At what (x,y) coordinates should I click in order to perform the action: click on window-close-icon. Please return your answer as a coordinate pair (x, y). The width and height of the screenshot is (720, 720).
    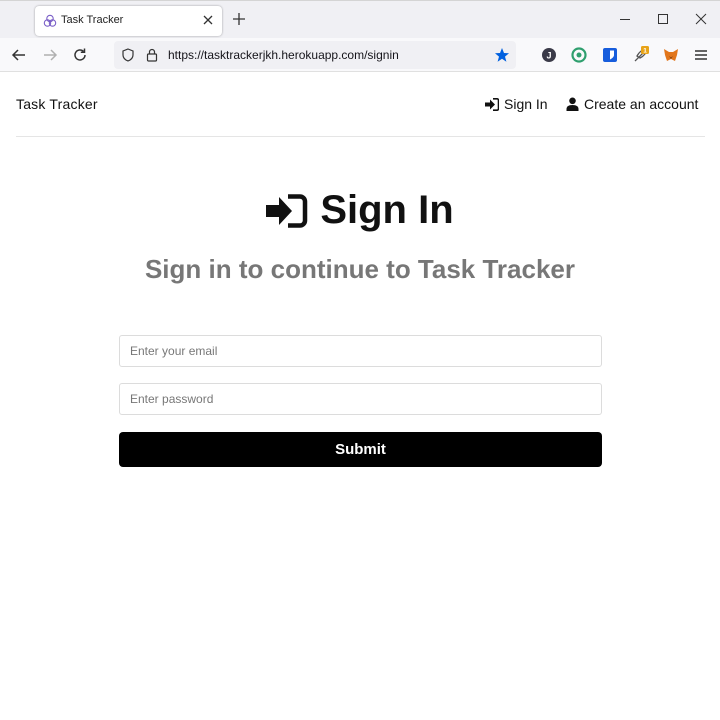
    Looking at the image, I should click on (701, 19).